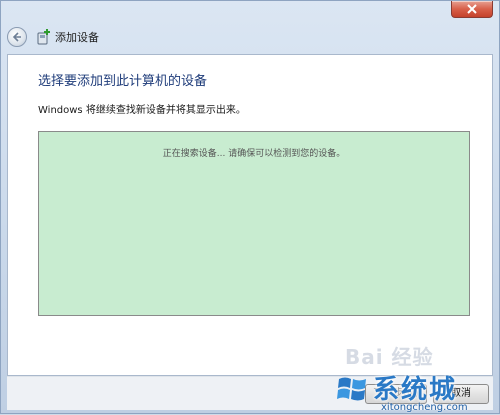  Describe the element at coordinates (351, 389) in the screenshot. I see `windows-flag-icon` at that location.